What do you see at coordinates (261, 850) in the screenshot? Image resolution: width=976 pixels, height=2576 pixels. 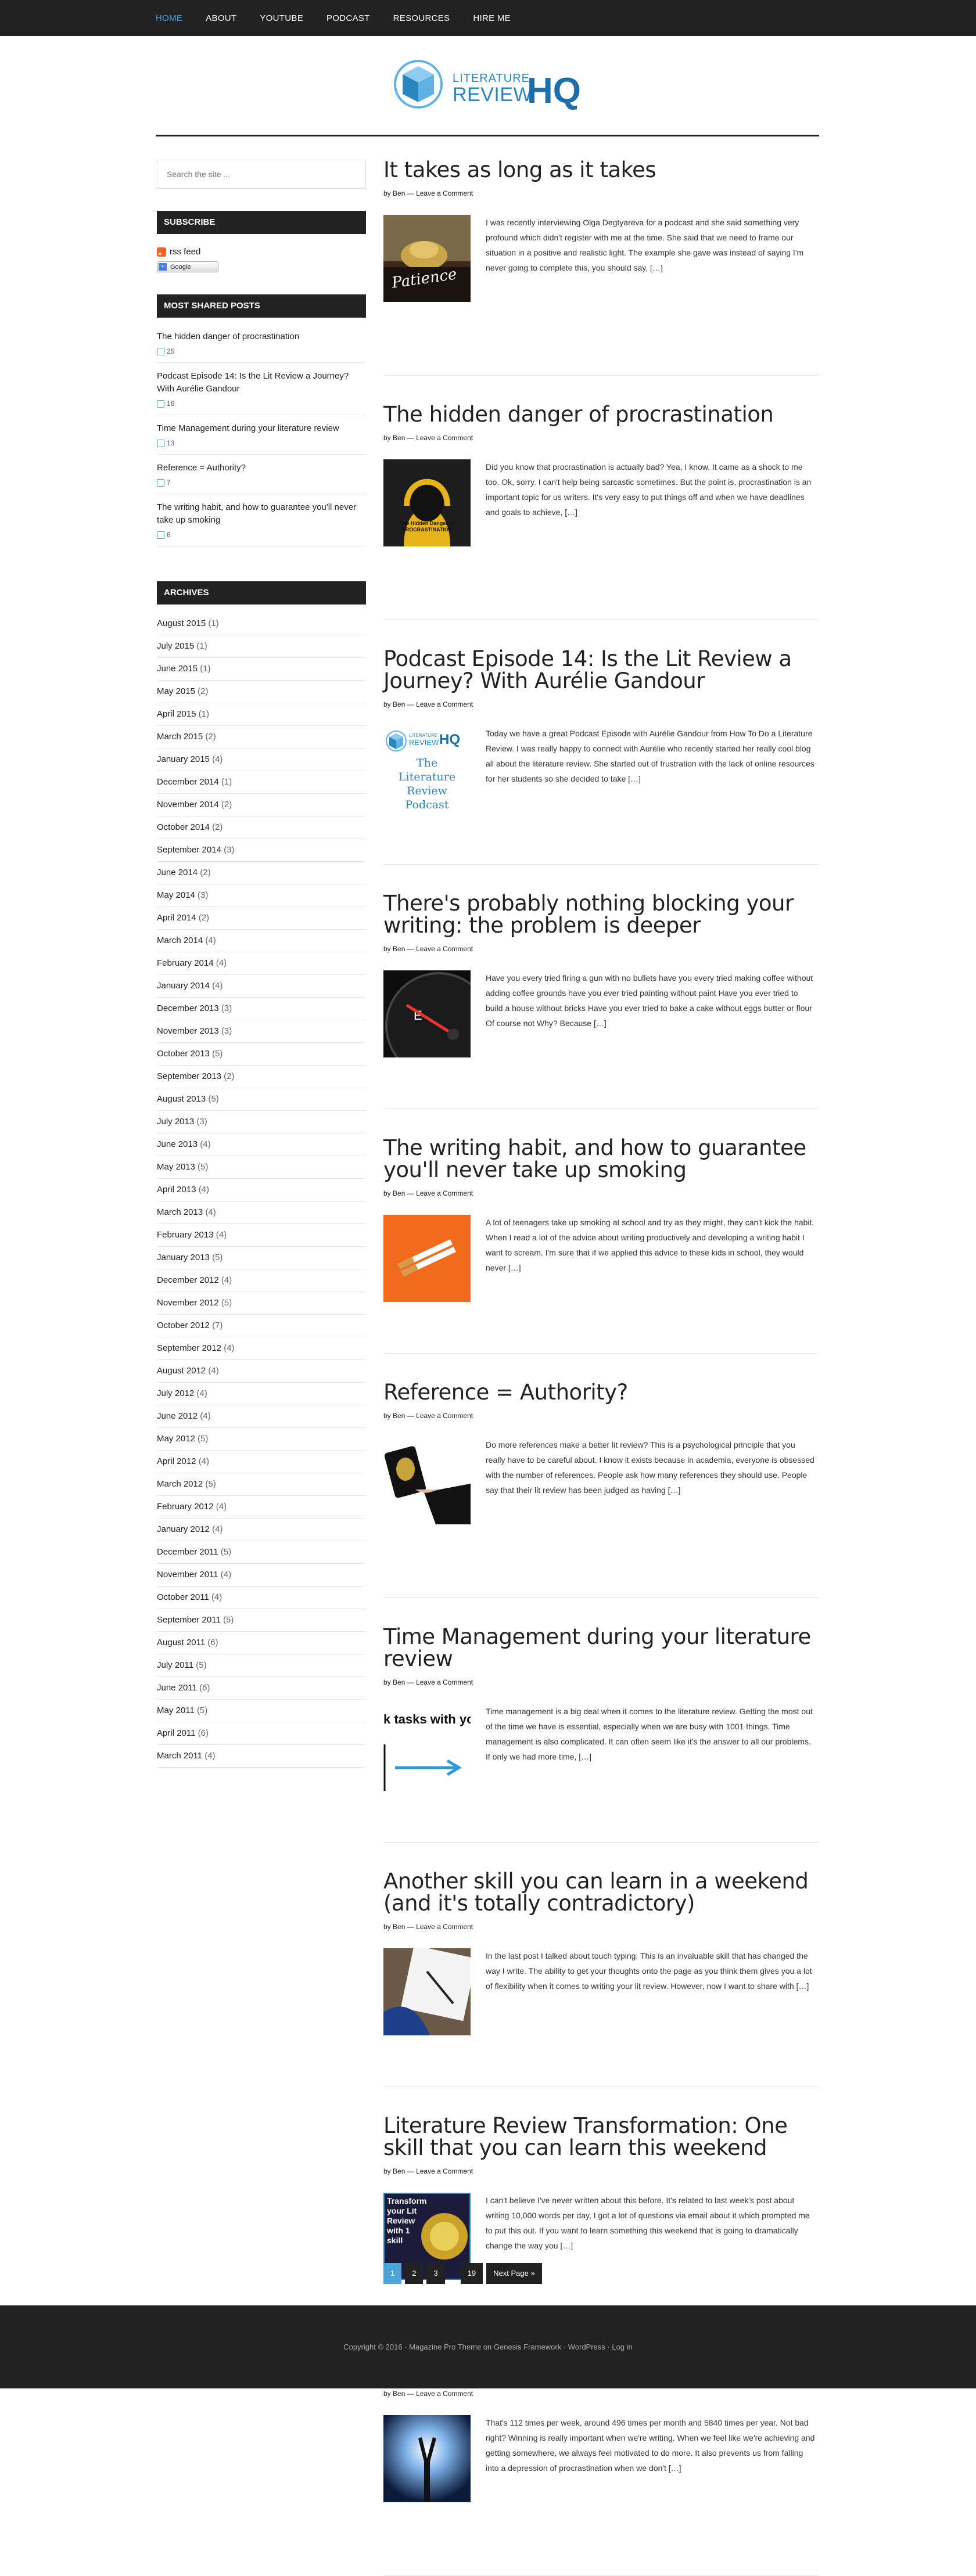 I see `archive-item: September 2014 (3)` at bounding box center [261, 850].